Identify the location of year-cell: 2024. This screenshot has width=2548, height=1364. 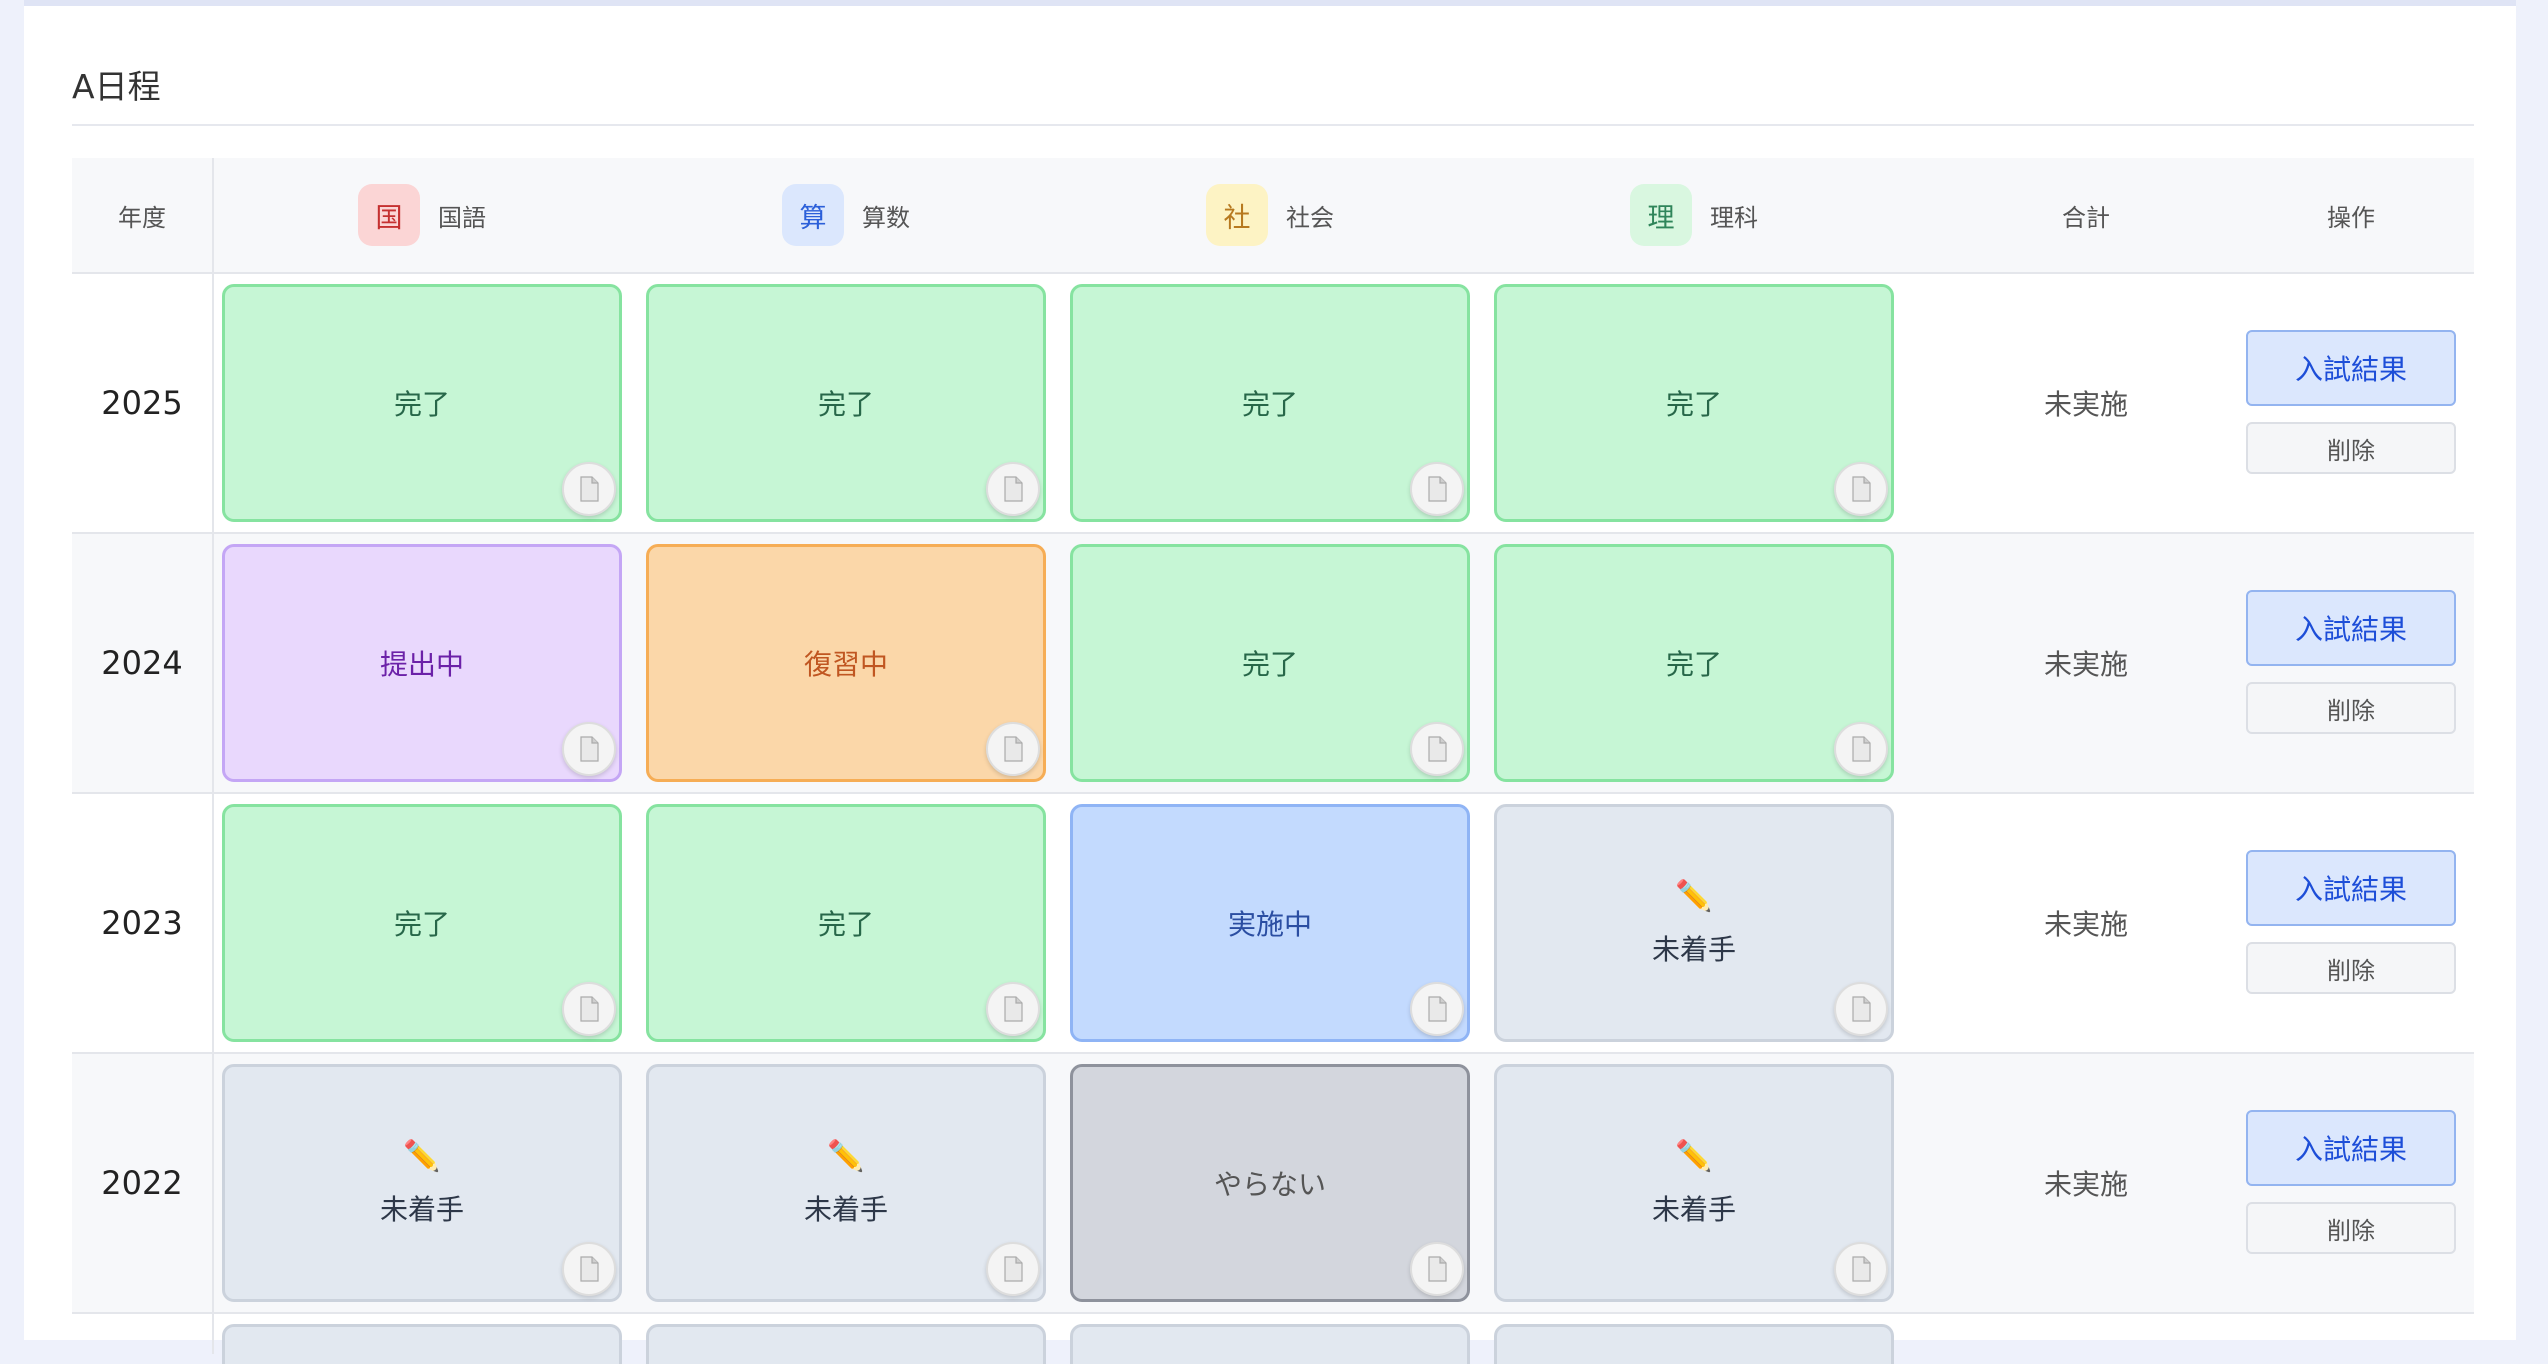
(142, 663).